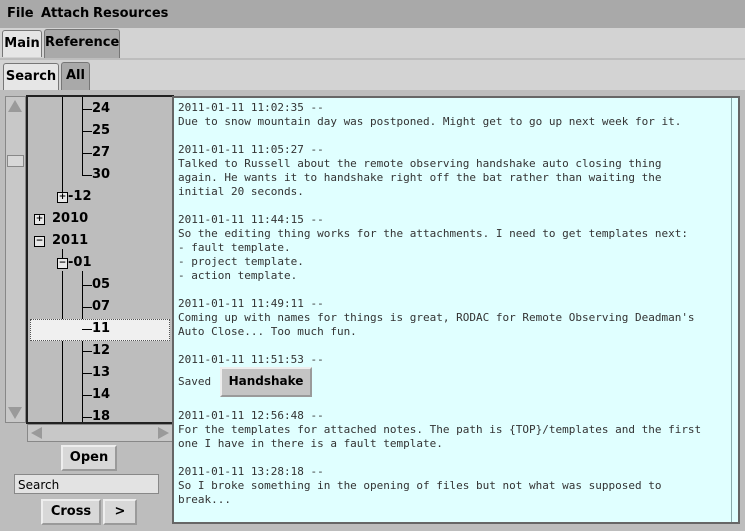 This screenshot has width=745, height=531. What do you see at coordinates (101, 395) in the screenshot?
I see `tree-node-day: 14` at bounding box center [101, 395].